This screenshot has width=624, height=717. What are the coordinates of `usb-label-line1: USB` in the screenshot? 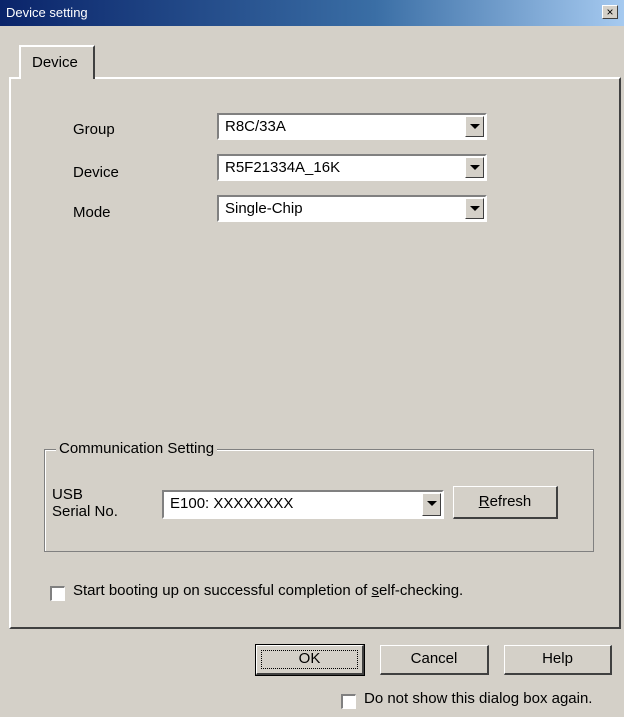 It's located at (67, 494).